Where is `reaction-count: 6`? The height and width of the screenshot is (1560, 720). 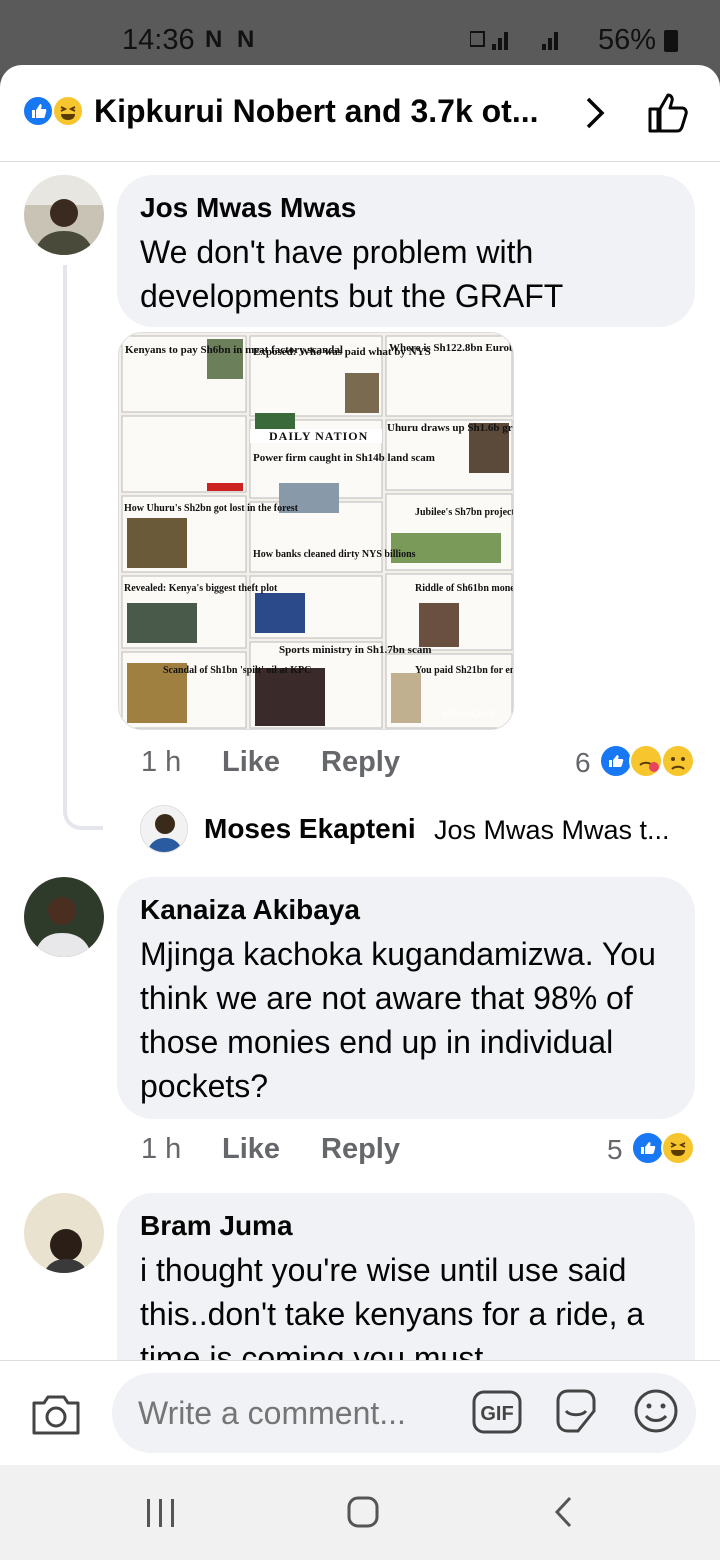
reaction-count: 6 is located at coordinates (583, 763).